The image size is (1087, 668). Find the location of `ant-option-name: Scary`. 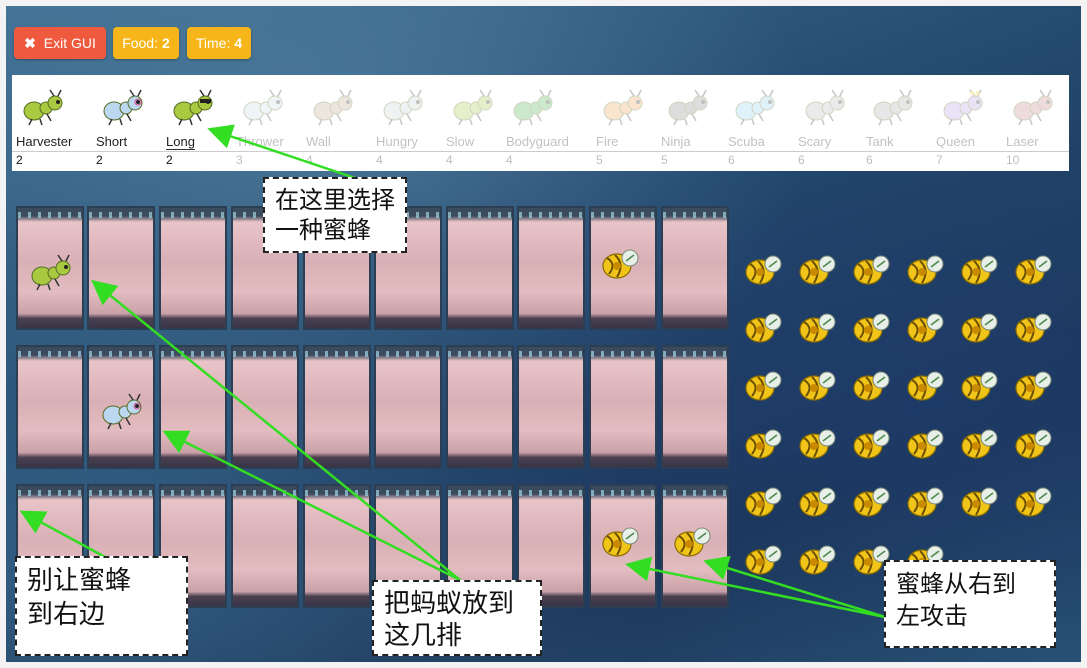

ant-option-name: Scary is located at coordinates (815, 141).